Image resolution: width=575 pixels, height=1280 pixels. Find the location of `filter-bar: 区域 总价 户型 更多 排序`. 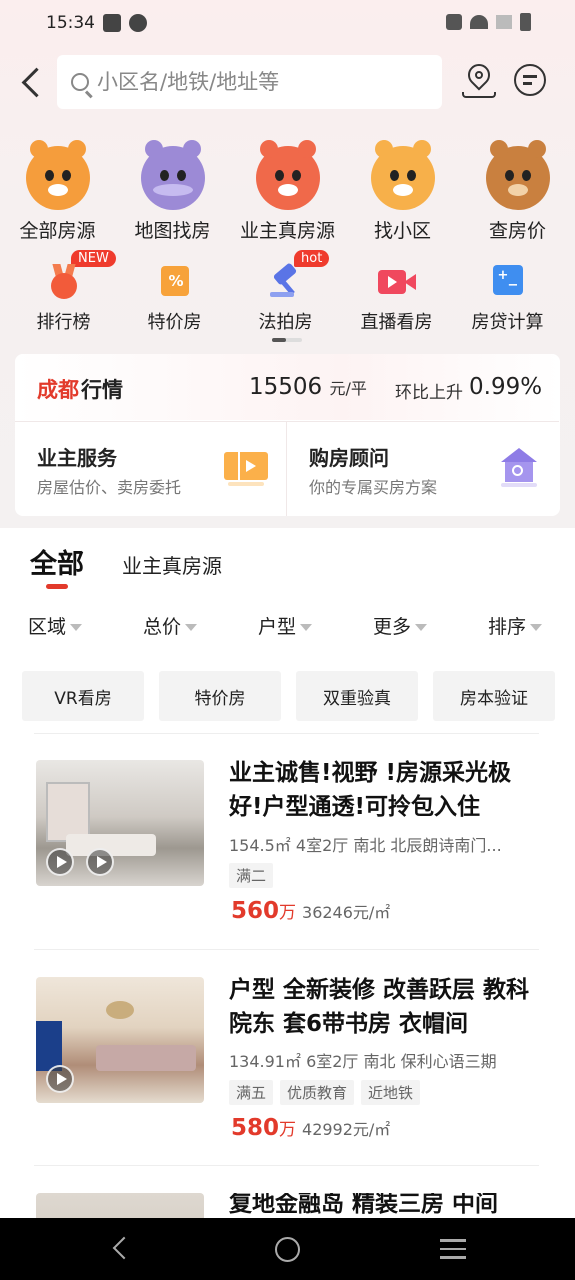

filter-bar: 区域 总价 户型 更多 排序 is located at coordinates (287, 628).